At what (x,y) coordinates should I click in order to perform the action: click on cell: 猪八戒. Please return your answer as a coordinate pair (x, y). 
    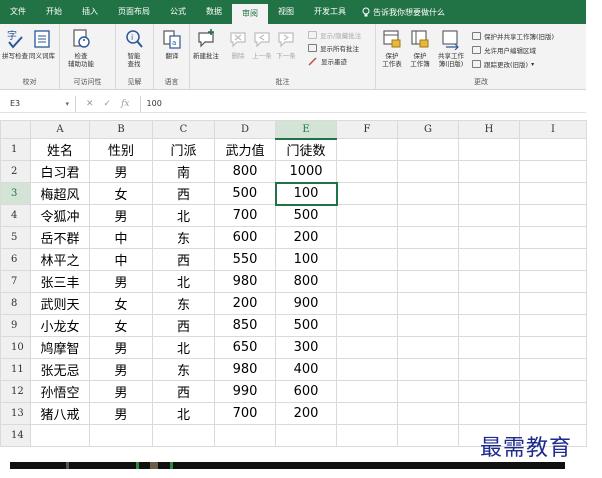
    Looking at the image, I should click on (60, 413).